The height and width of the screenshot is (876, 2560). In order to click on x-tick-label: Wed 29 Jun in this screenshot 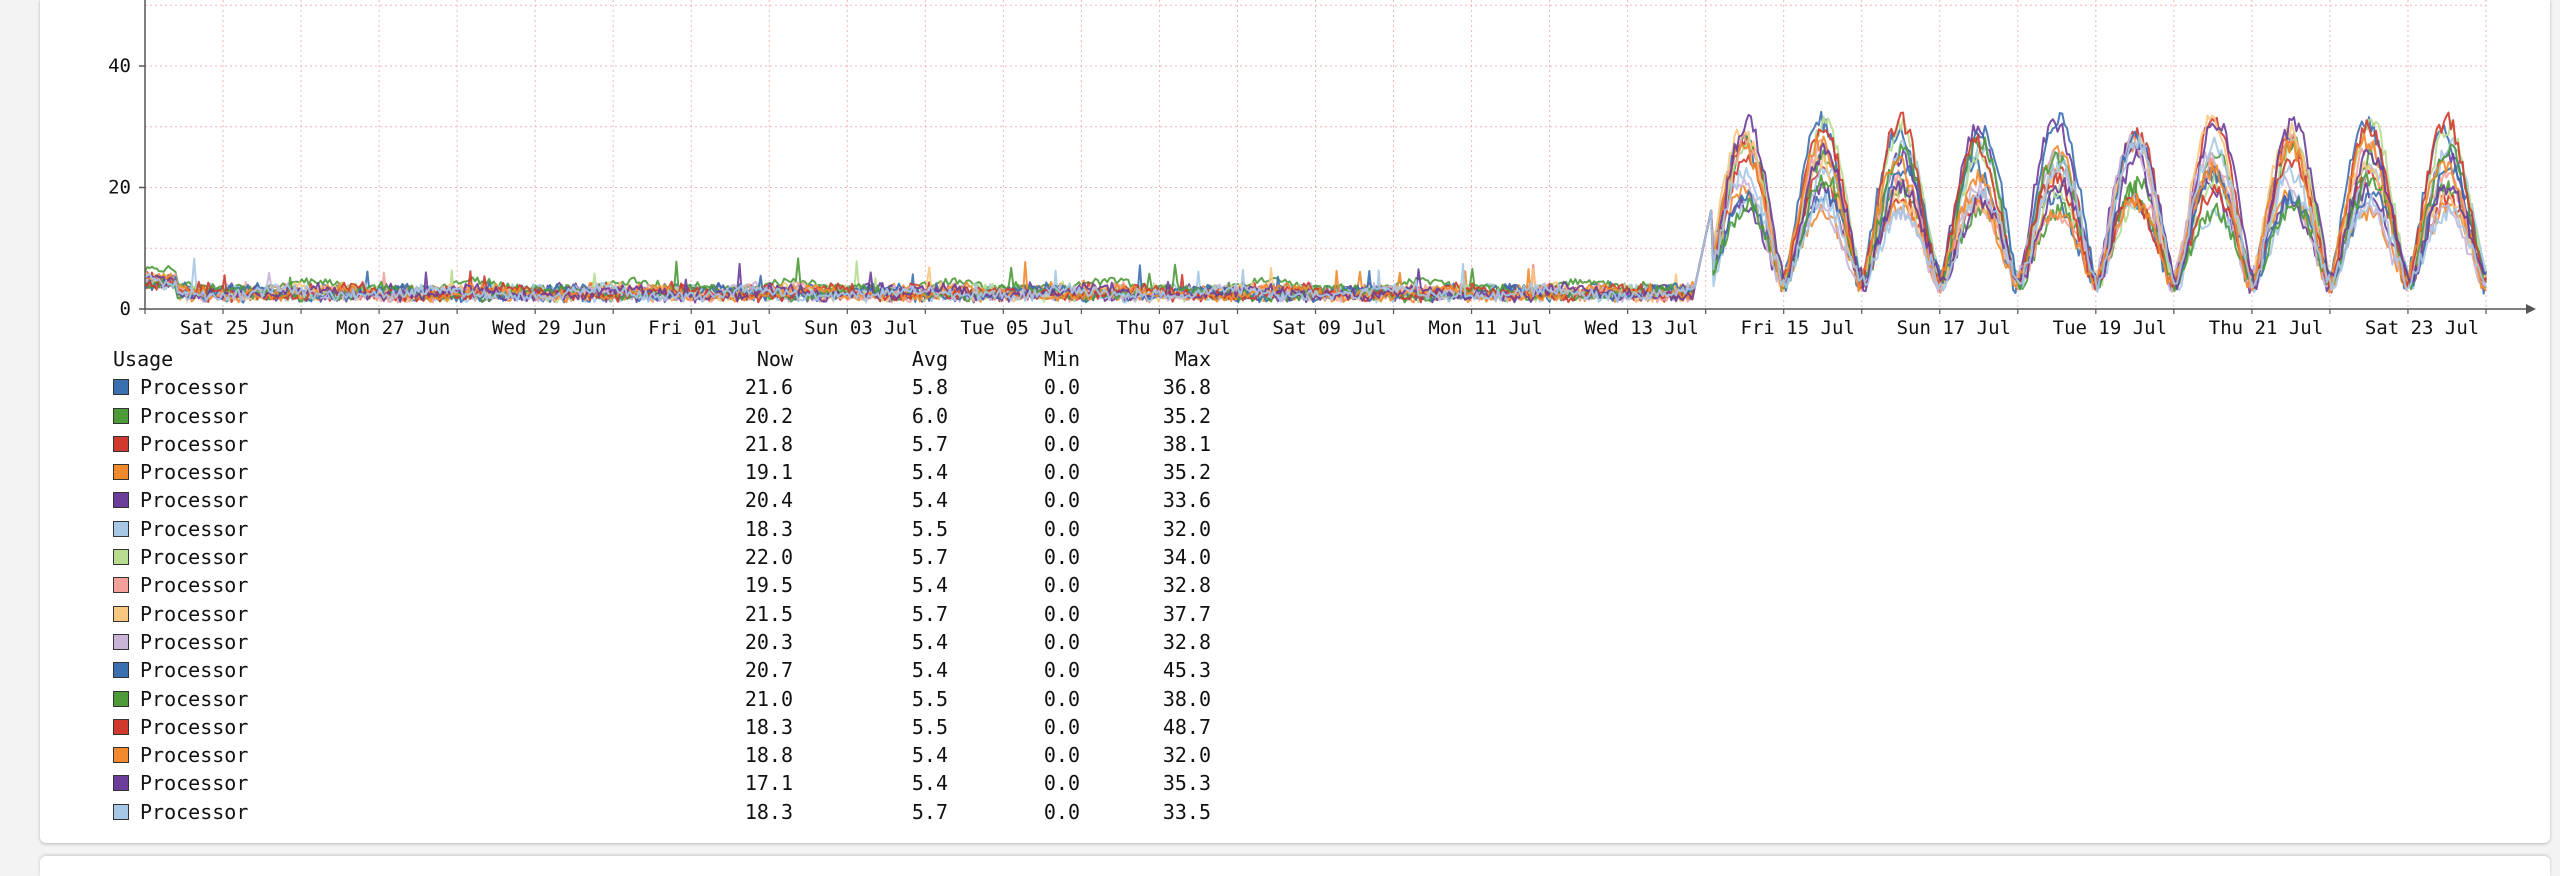, I will do `click(549, 328)`.